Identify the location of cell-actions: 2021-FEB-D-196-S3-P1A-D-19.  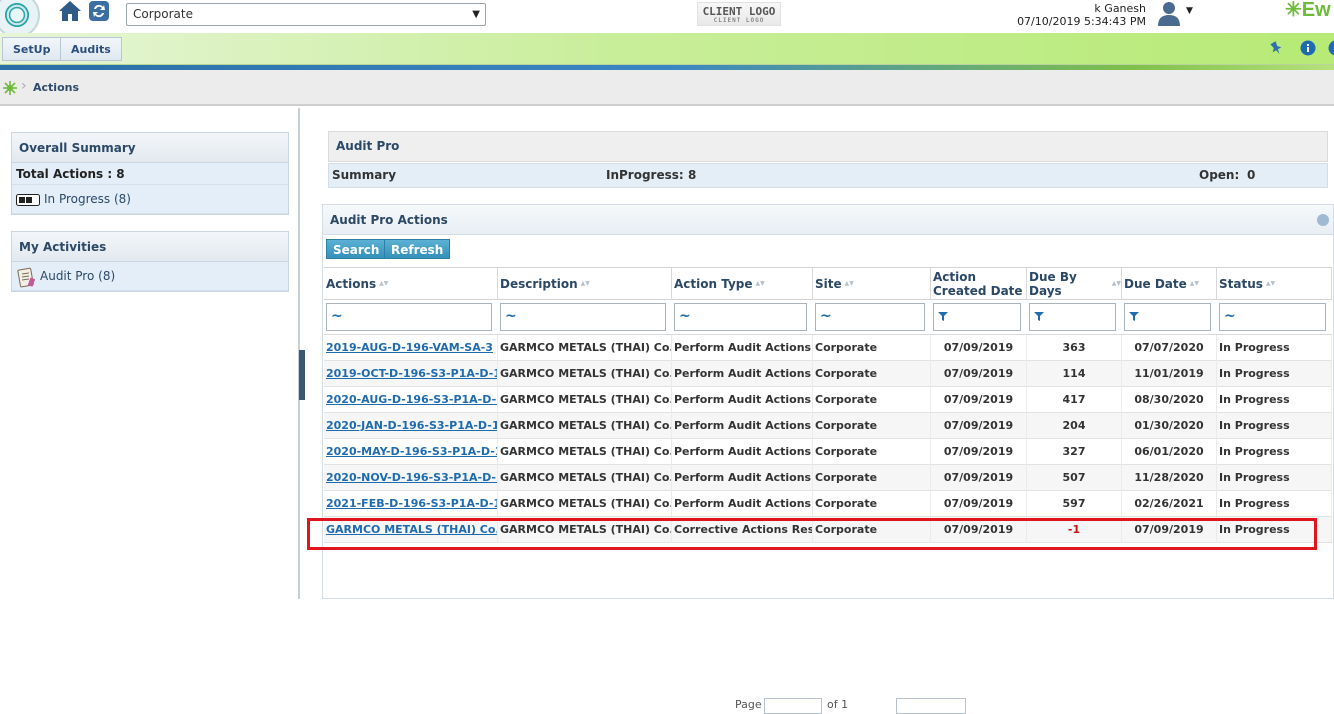
(411, 504).